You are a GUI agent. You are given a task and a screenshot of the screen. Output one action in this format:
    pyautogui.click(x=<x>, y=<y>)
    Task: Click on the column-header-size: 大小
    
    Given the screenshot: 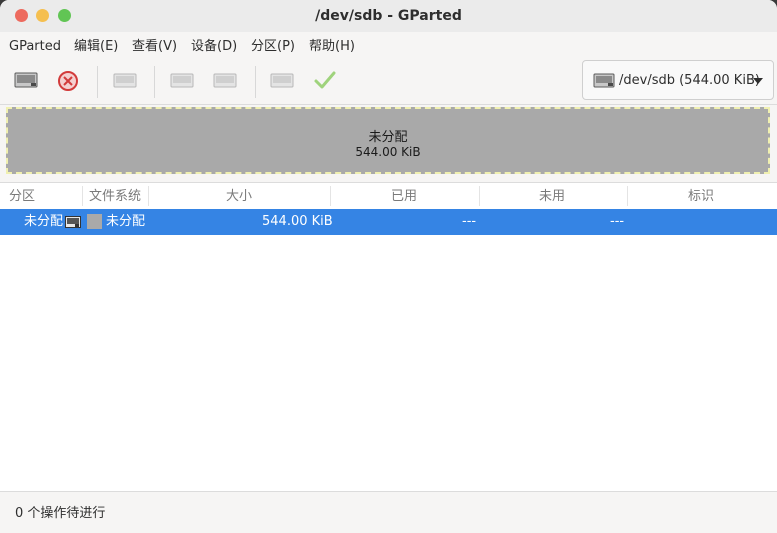 What is the action you would take?
    pyautogui.click(x=239, y=196)
    